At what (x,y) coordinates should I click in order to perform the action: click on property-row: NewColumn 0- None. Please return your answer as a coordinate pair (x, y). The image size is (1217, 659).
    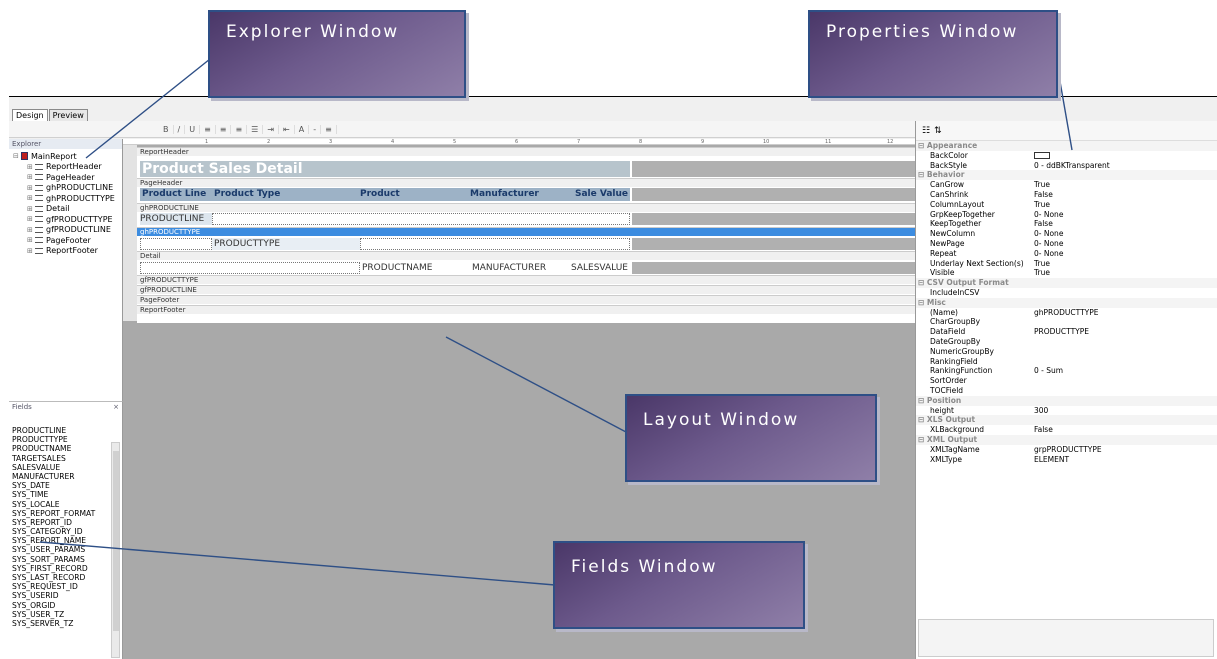
    Looking at the image, I should click on (1066, 234).